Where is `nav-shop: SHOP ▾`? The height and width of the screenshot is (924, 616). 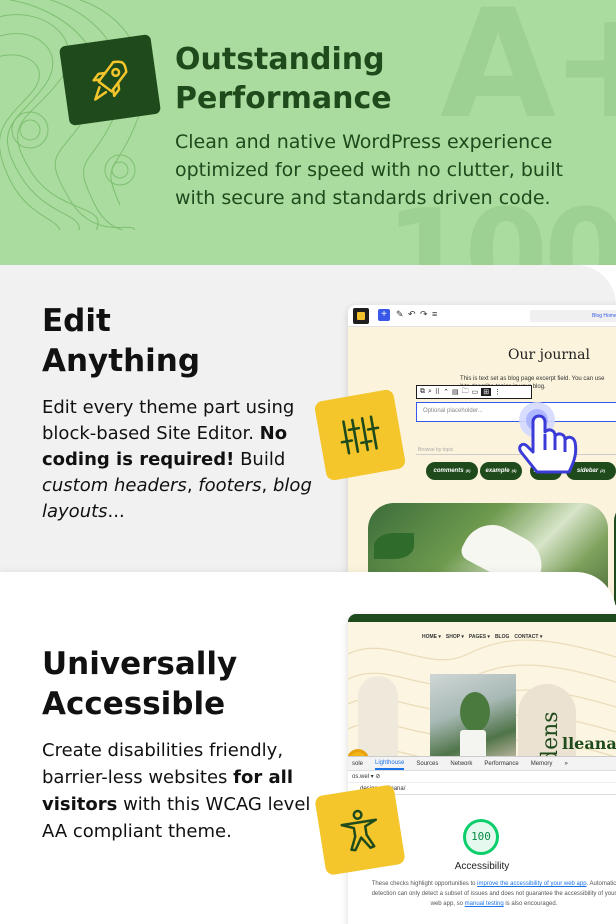 nav-shop: SHOP ▾ is located at coordinates (455, 637).